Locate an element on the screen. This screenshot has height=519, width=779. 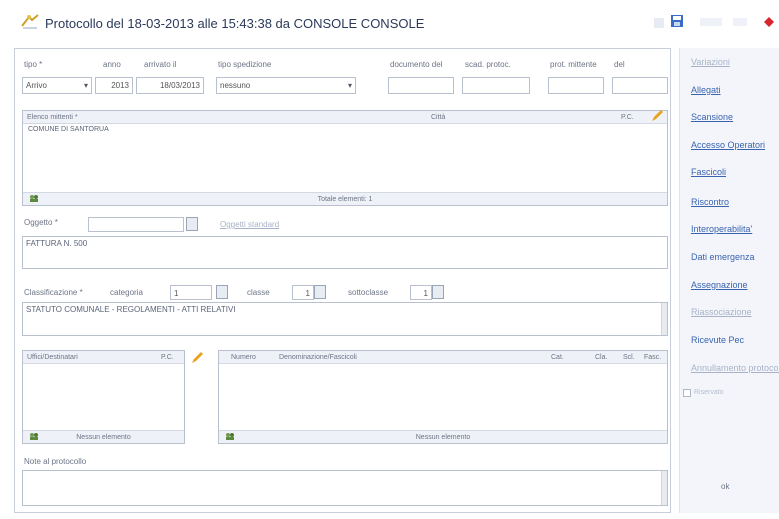
categoria-lookup-button is located at coordinates (222, 292).